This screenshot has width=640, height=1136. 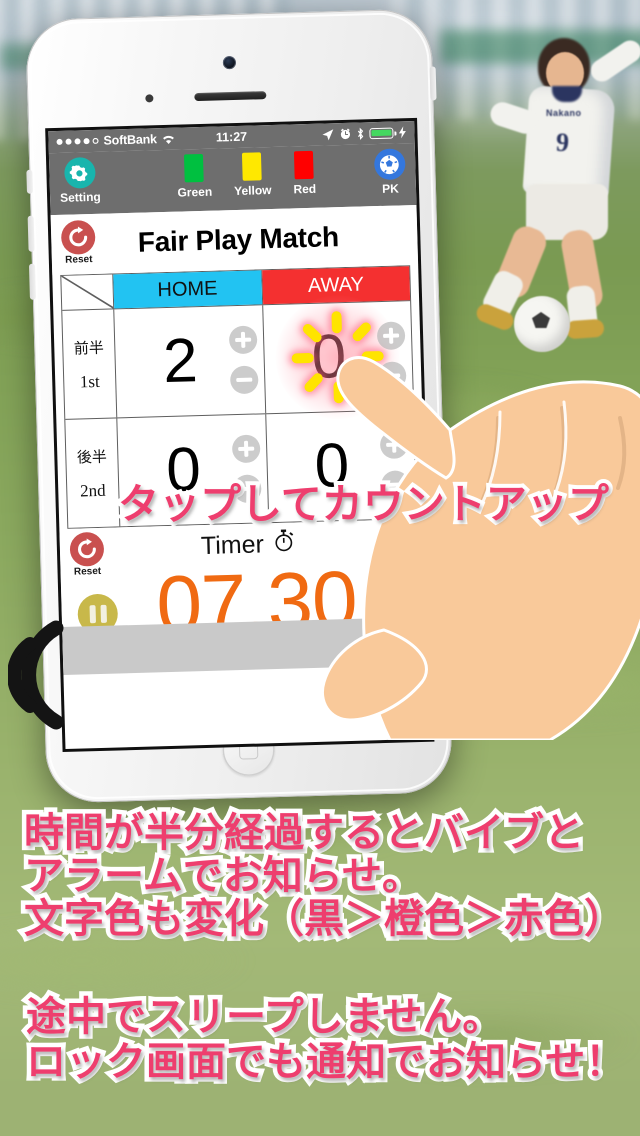 What do you see at coordinates (89, 381) in the screenshot?
I see `first-half-label-en: 1st` at bounding box center [89, 381].